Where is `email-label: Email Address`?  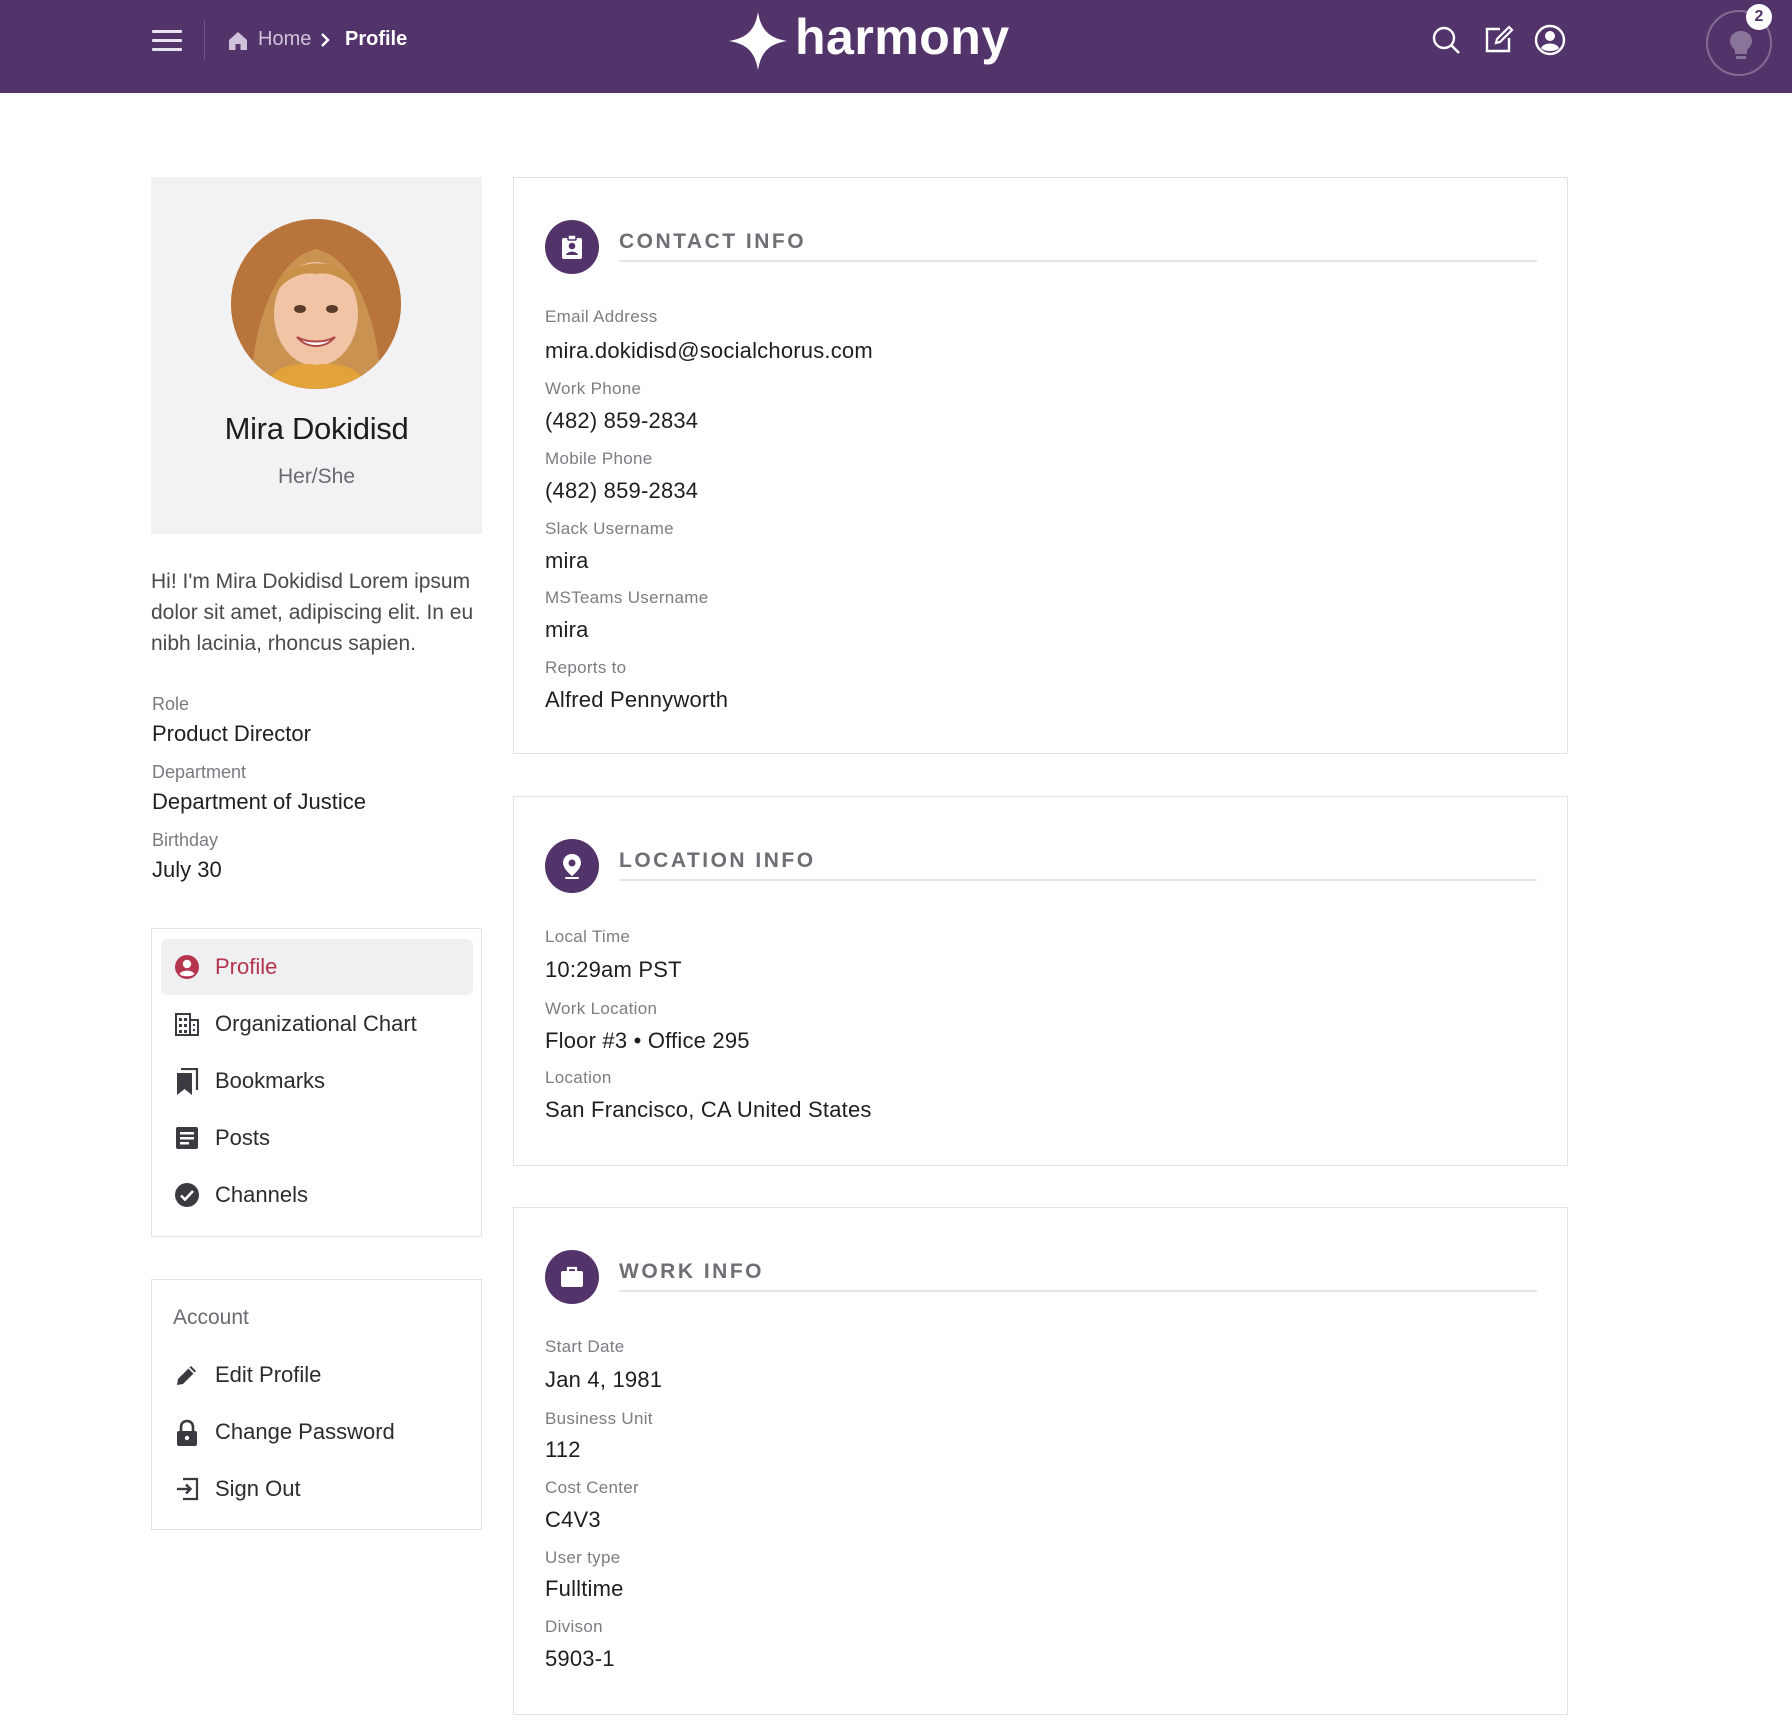 email-label: Email Address is located at coordinates (601, 316).